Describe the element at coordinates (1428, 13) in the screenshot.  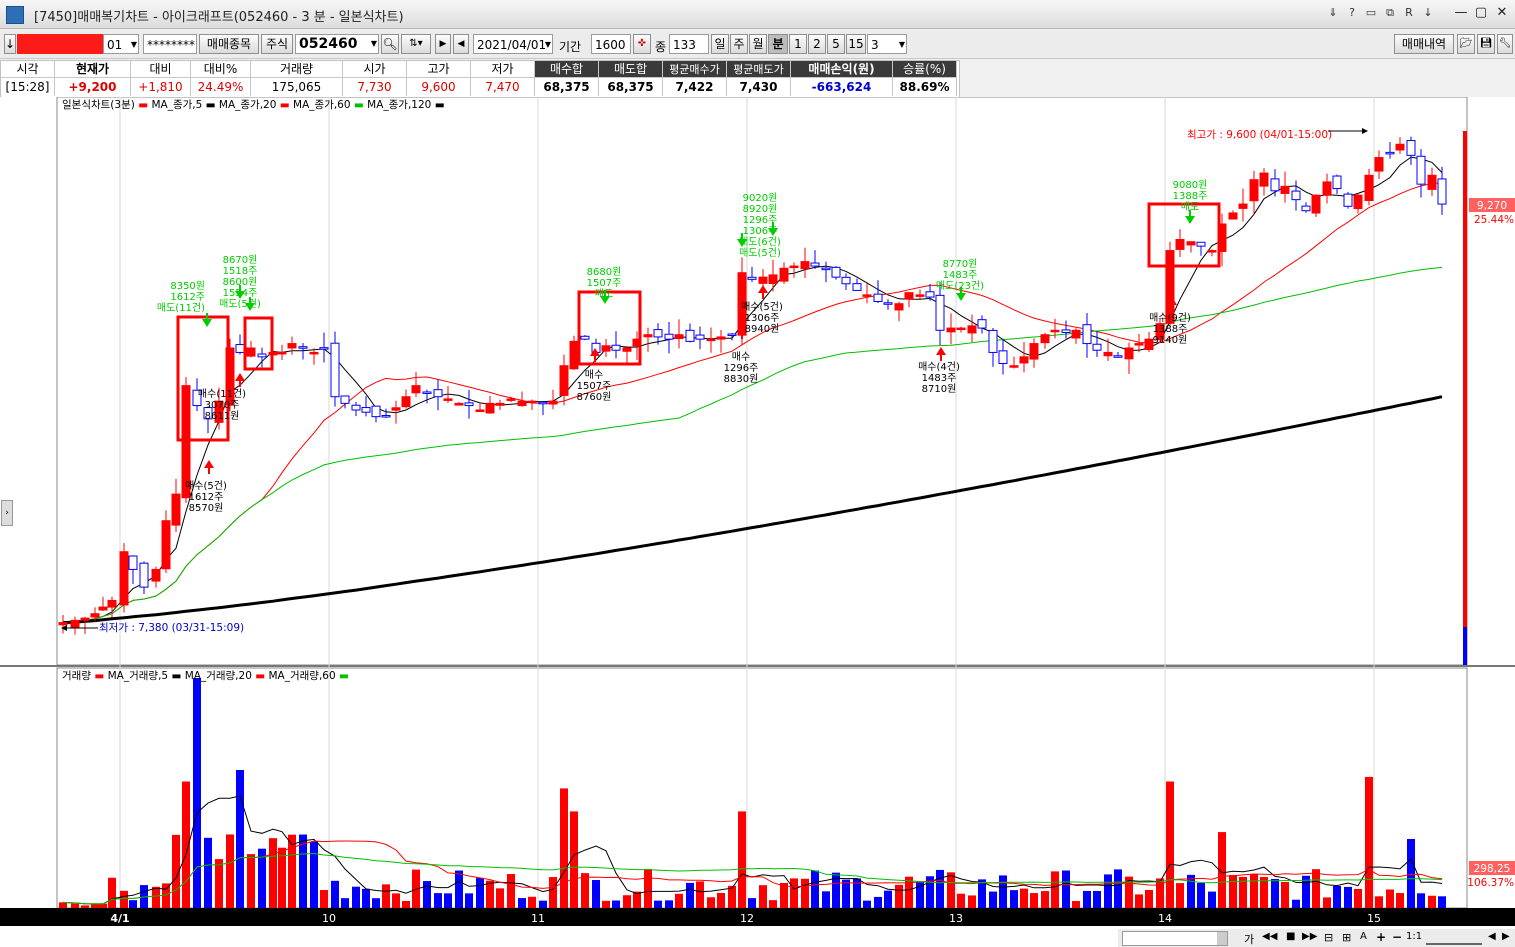
I see `arrow-down-icon: ↓` at that location.